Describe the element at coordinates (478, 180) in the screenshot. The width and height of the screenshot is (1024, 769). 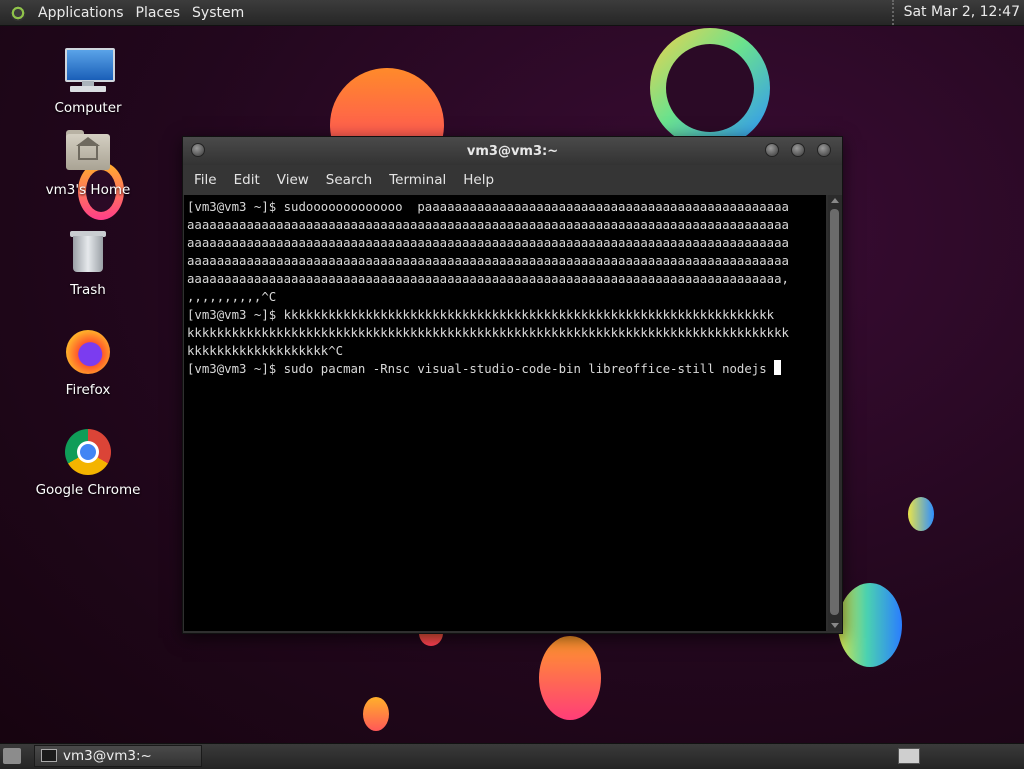
I see `menu-help: Help` at that location.